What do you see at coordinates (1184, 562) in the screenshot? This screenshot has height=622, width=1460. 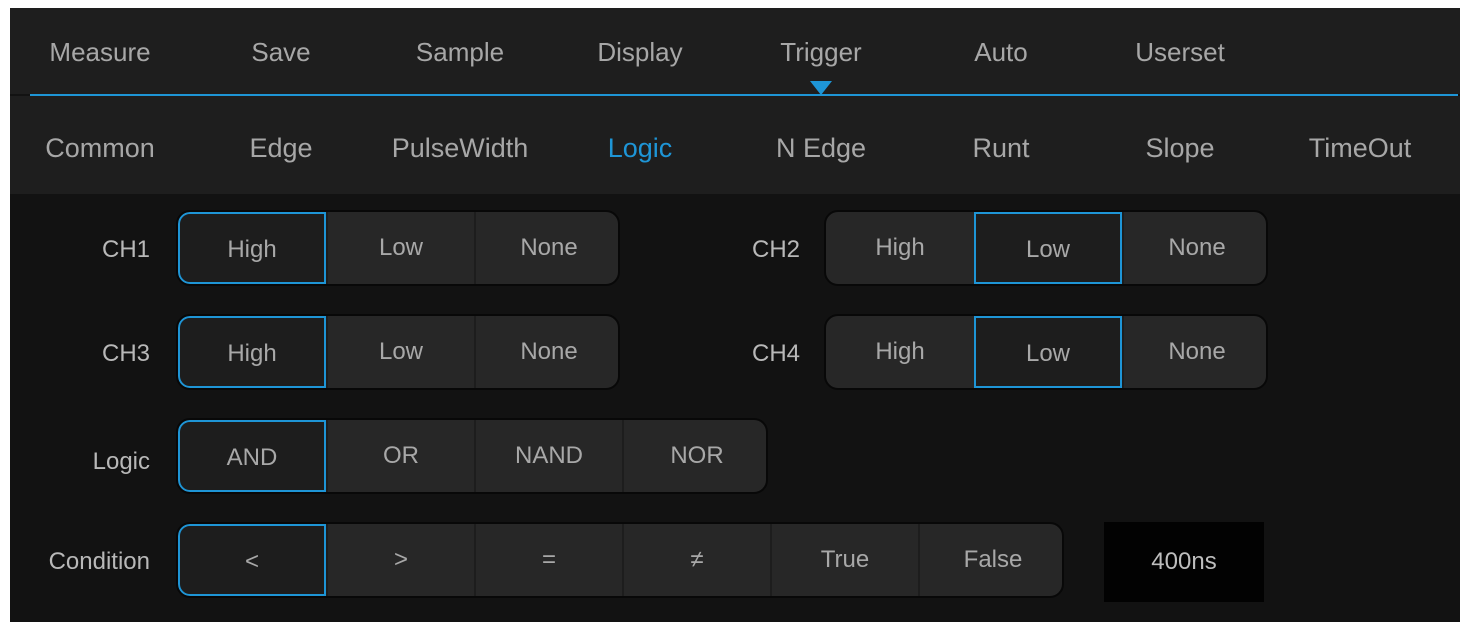 I see `condition-time-value: 400ns` at bounding box center [1184, 562].